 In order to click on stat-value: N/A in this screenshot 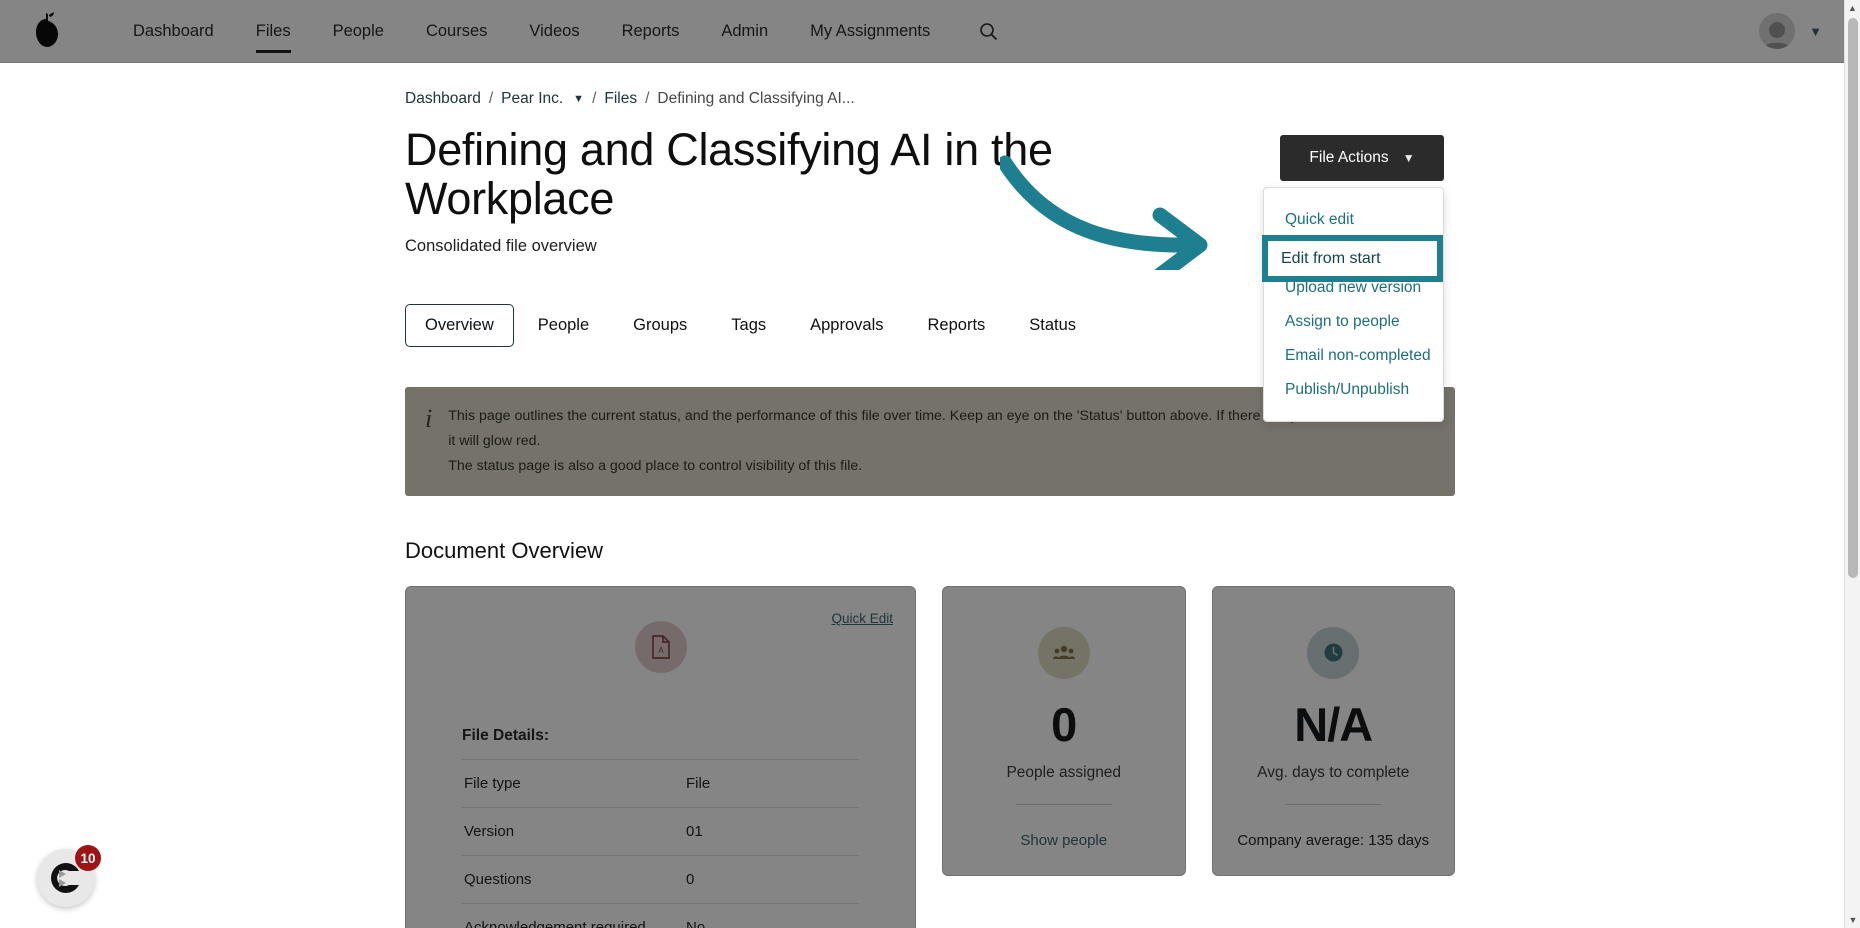, I will do `click(1333, 724)`.